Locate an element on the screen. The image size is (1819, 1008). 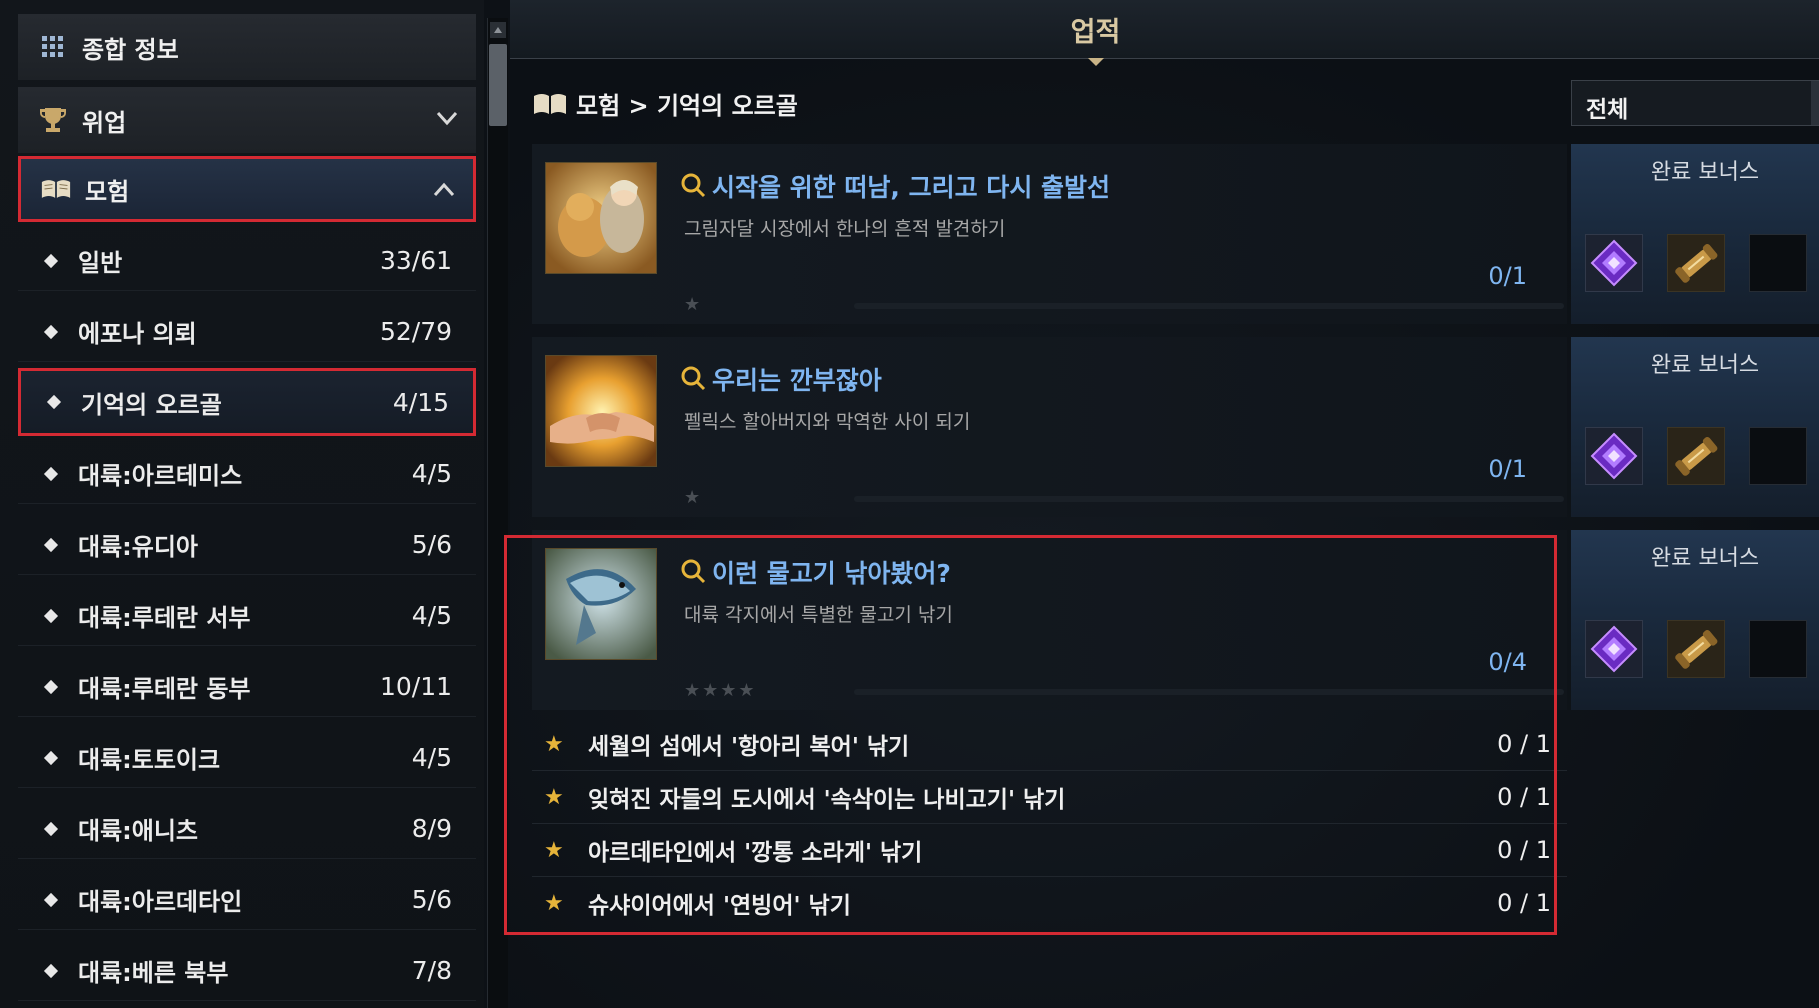
title-bar: 업적 is located at coordinates (1164, 33).